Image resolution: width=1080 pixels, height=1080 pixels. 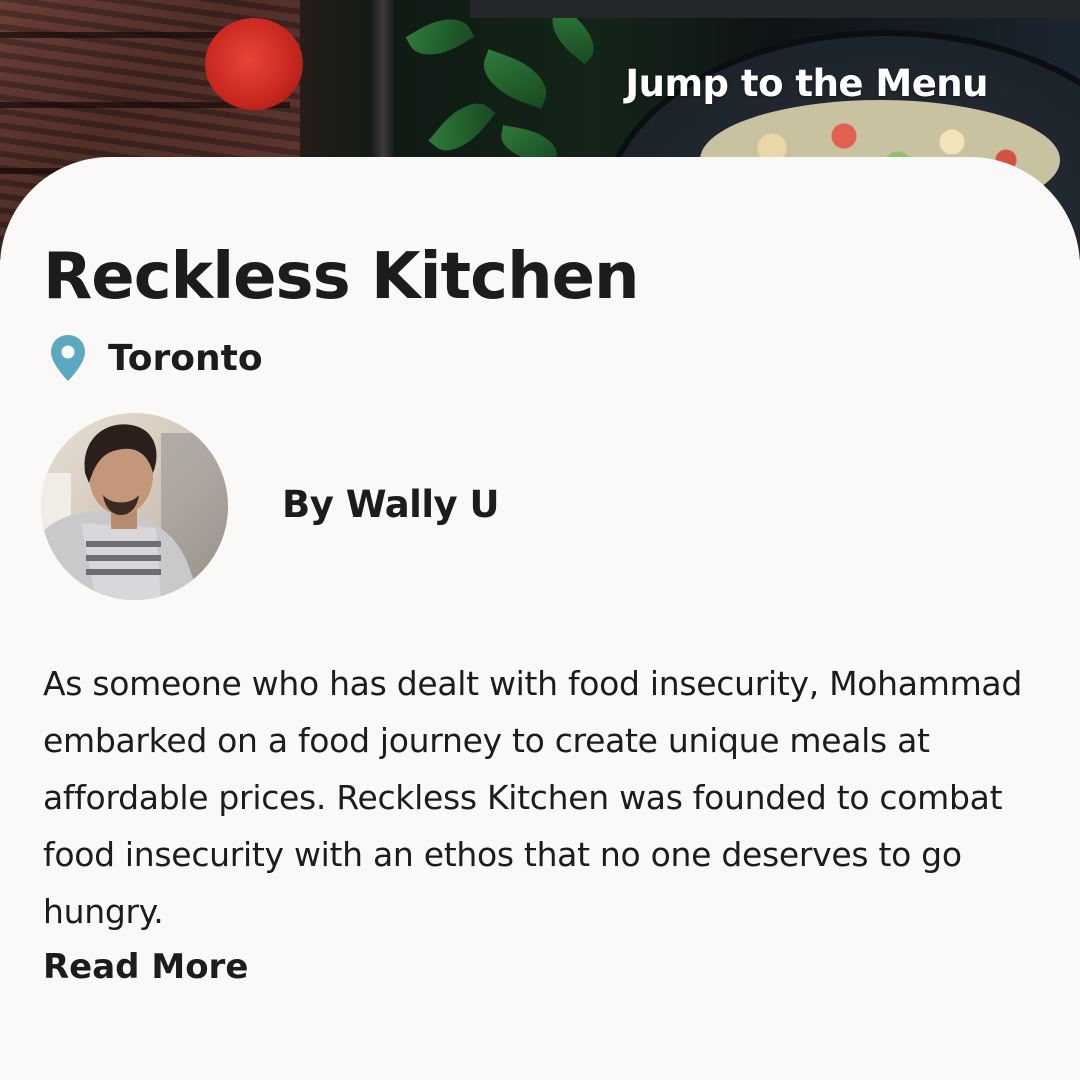 What do you see at coordinates (134, 512) in the screenshot?
I see `chef-portrait` at bounding box center [134, 512].